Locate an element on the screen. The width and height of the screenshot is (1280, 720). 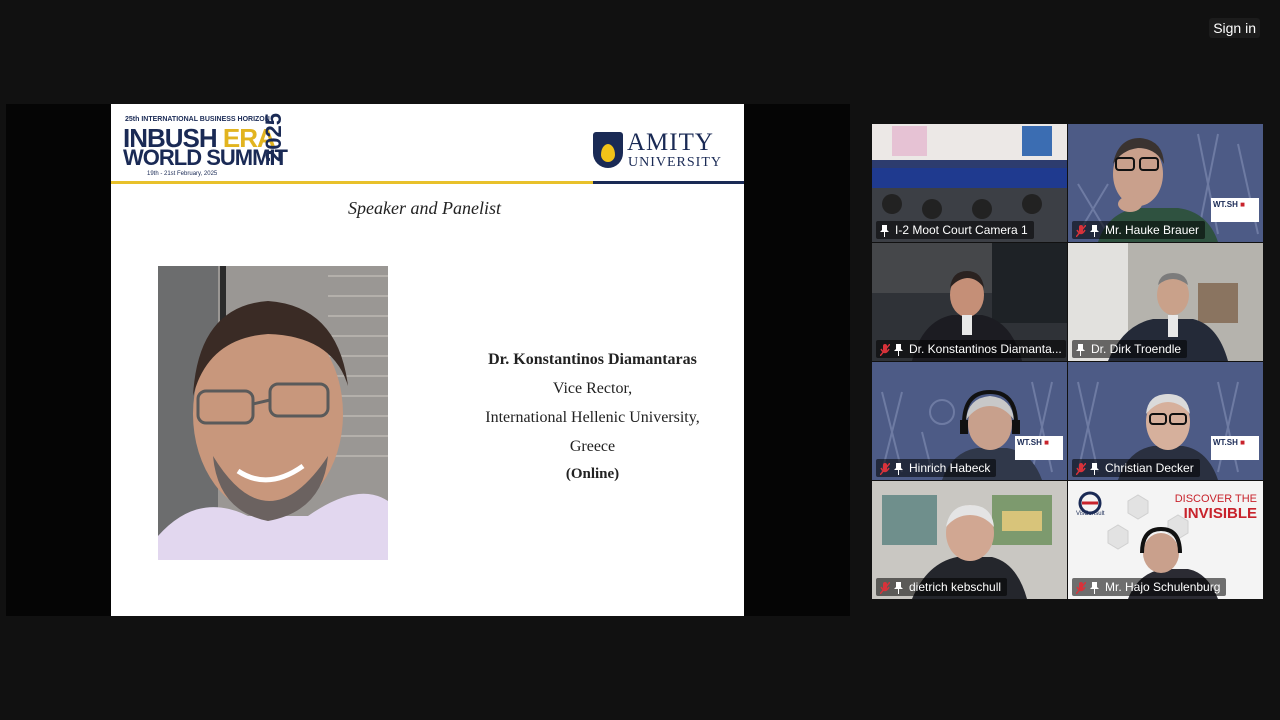
speaker-organization: International Hellenic University, is located at coordinates (592, 417).